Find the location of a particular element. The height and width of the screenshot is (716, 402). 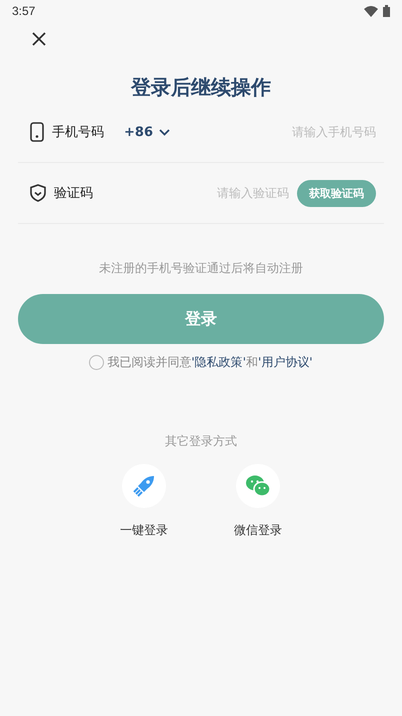

other-login-title: 其它登录方式 is located at coordinates (201, 441).